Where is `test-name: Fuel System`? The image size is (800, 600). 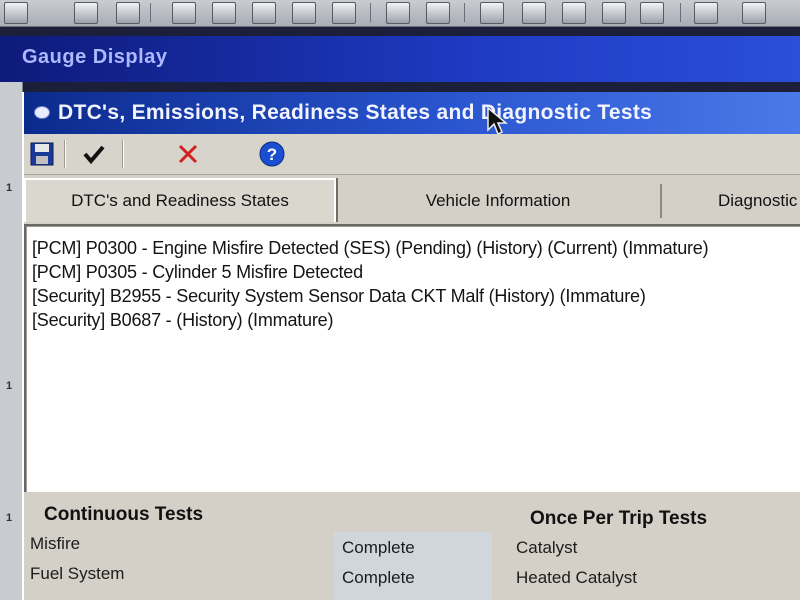
test-name: Fuel System is located at coordinates (77, 573).